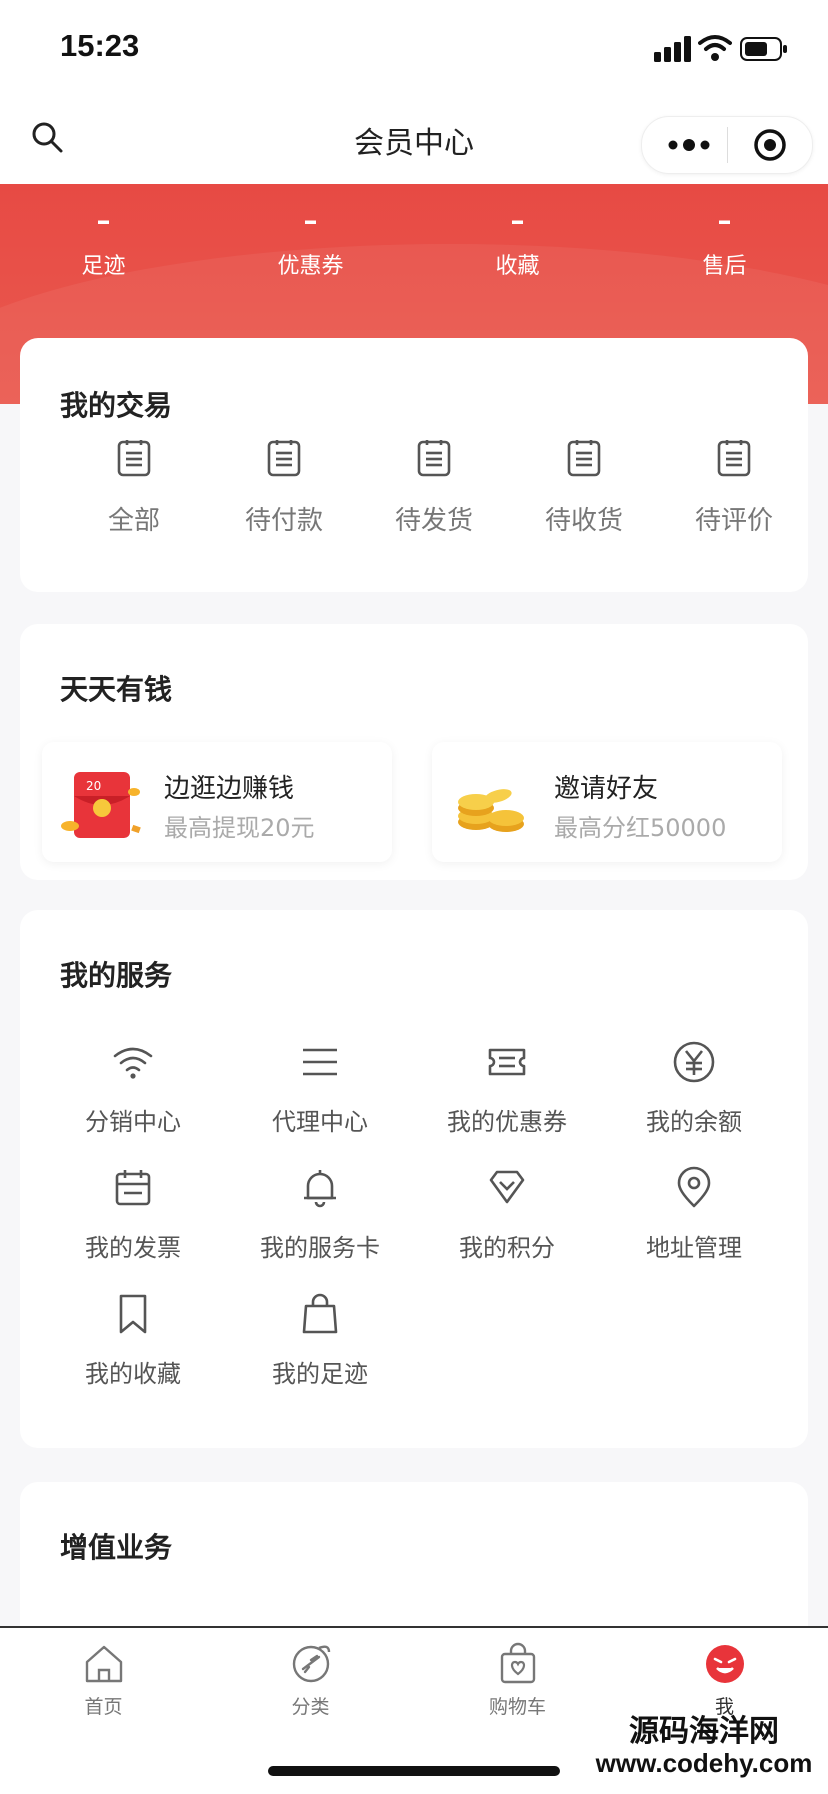 This screenshot has width=828, height=1794. I want to click on service-label: 我的优惠券, so click(507, 1122).